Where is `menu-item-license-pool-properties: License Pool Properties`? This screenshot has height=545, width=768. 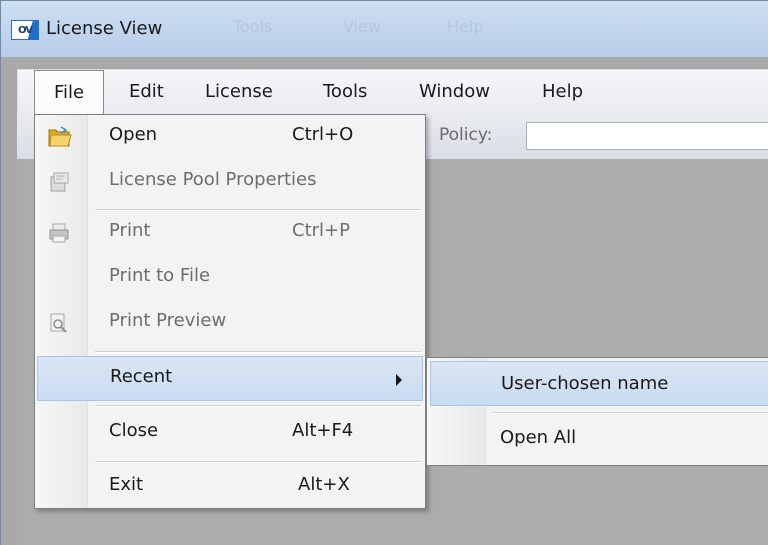 menu-item-license-pool-properties: License Pool Properties is located at coordinates (230, 182).